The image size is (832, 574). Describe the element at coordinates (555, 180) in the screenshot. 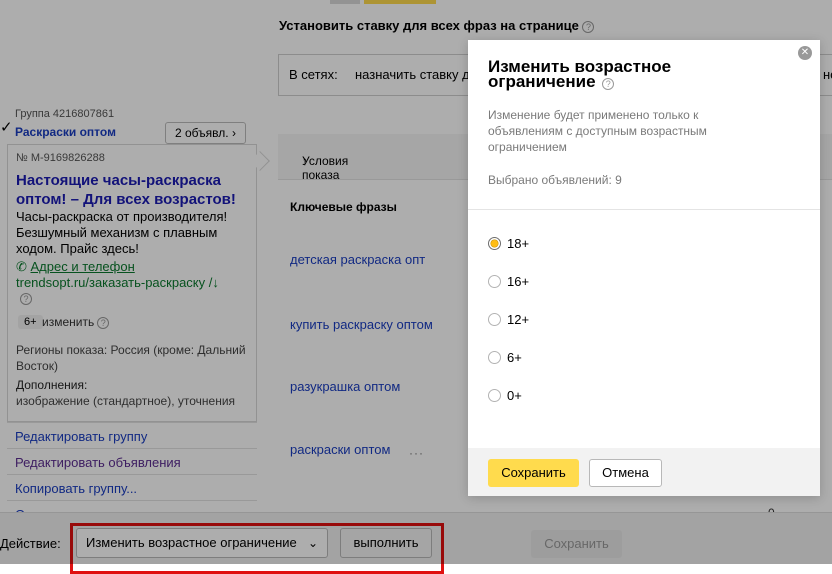

I see `selected-ads-count: Выбрано объявлений: 9` at that location.